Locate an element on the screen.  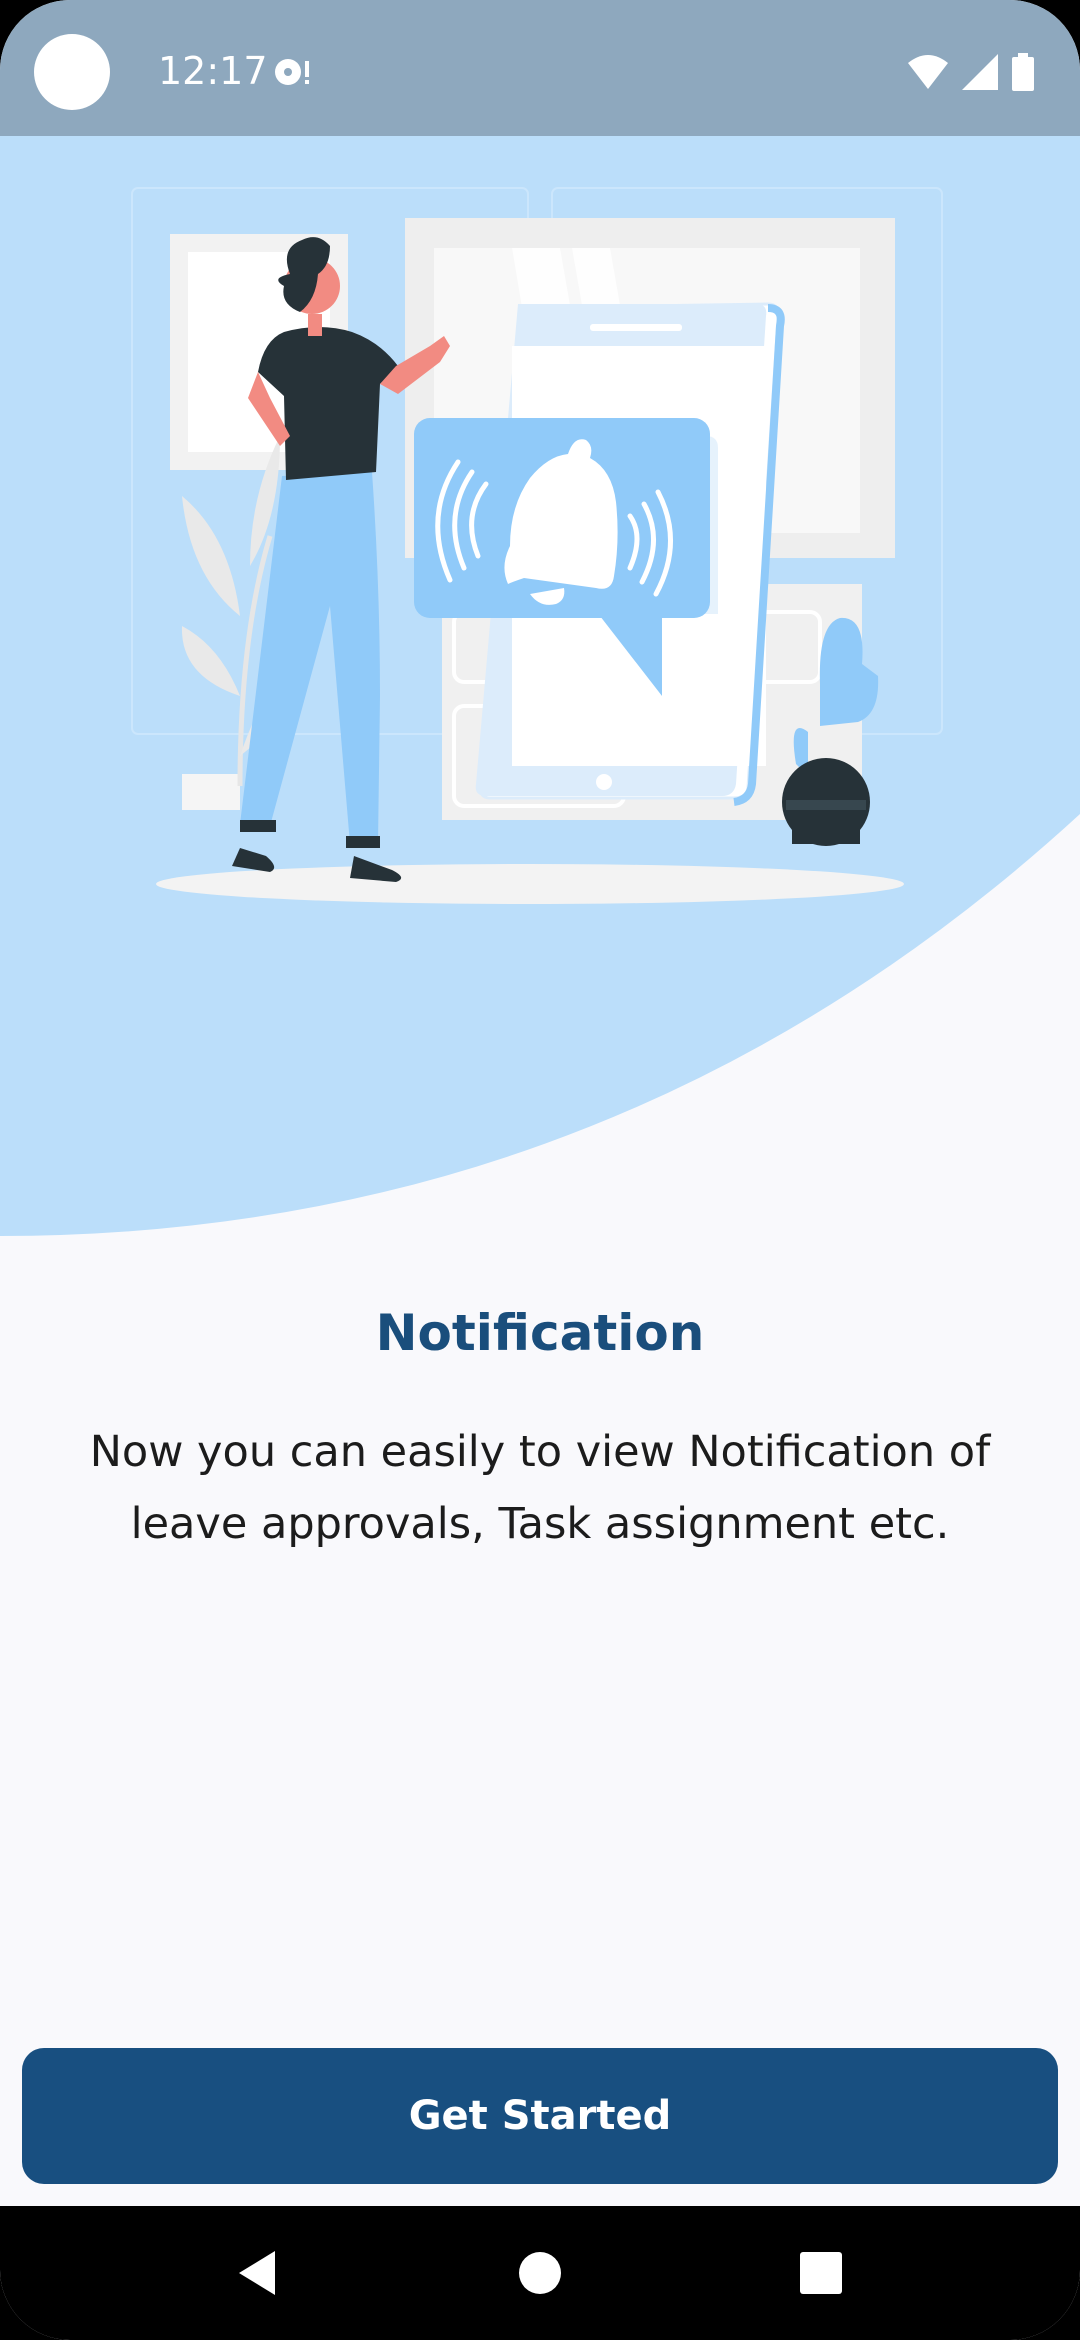
home-icon is located at coordinates (540, 2273).